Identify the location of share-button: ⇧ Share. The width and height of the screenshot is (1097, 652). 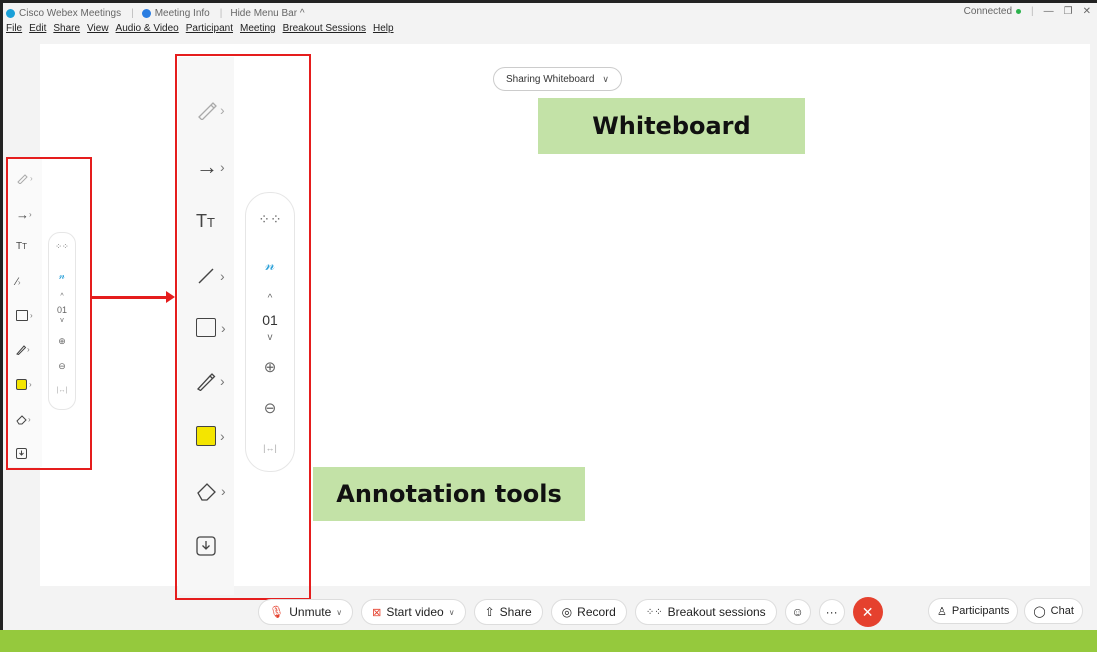
(508, 612).